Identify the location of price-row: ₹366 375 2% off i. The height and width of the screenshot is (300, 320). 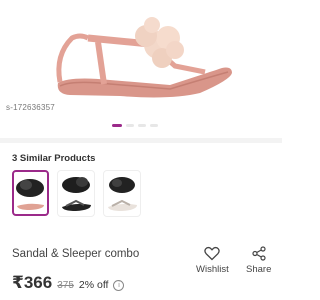
(68, 283).